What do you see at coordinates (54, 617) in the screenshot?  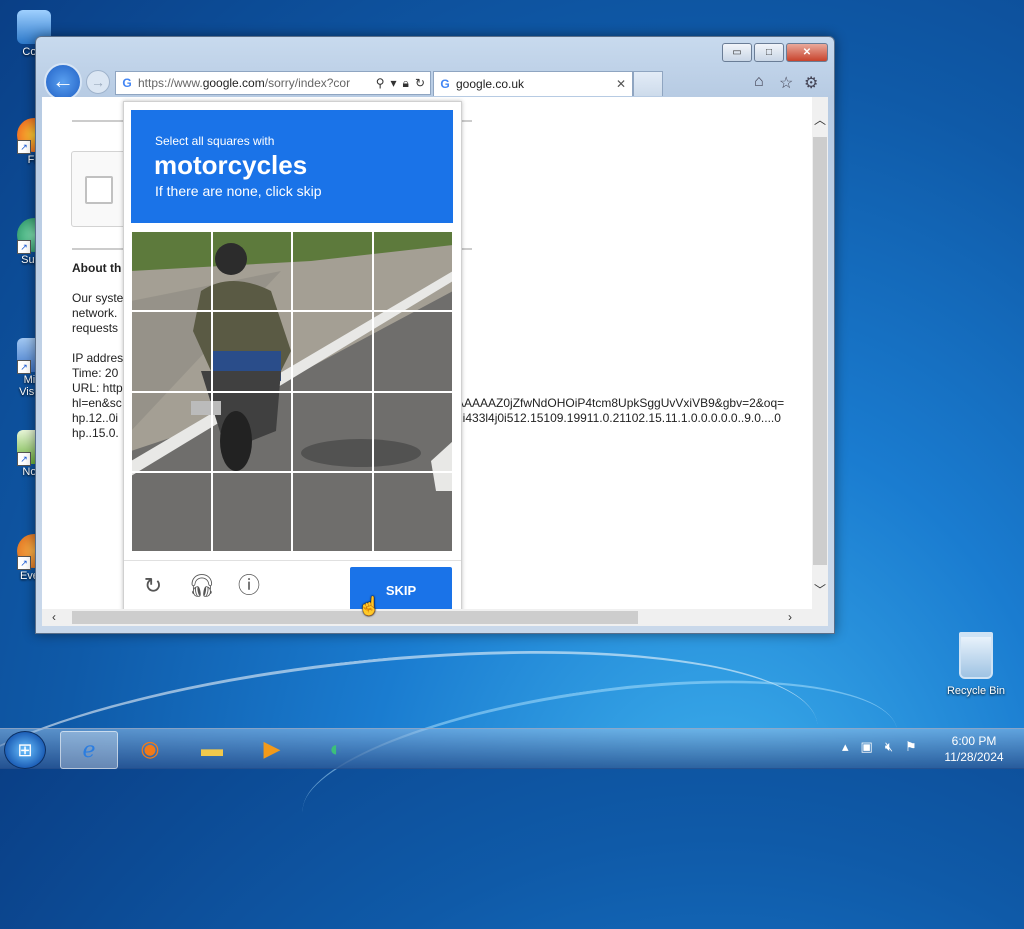 I see `scroll-left-icon: ‹` at bounding box center [54, 617].